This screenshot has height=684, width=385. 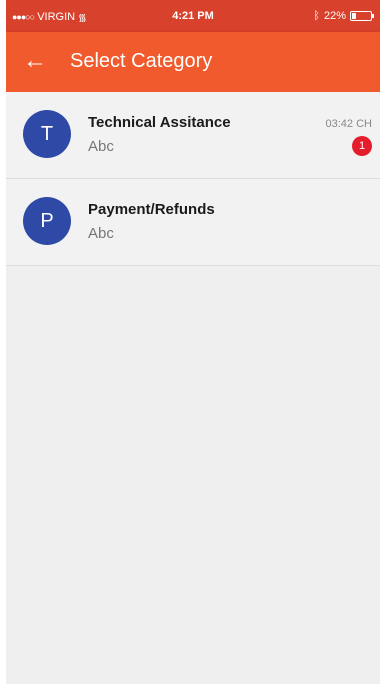 I want to click on page-title: Select Category, so click(x=141, y=61).